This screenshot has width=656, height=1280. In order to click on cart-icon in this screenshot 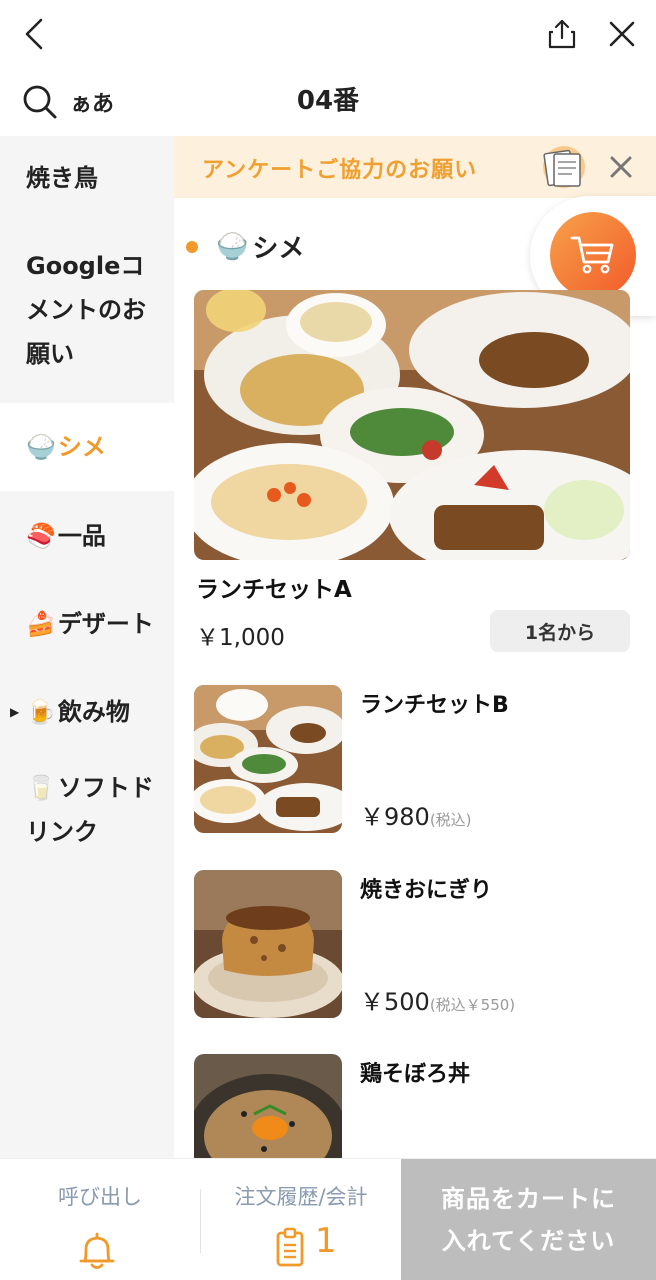, I will do `click(592, 255)`.